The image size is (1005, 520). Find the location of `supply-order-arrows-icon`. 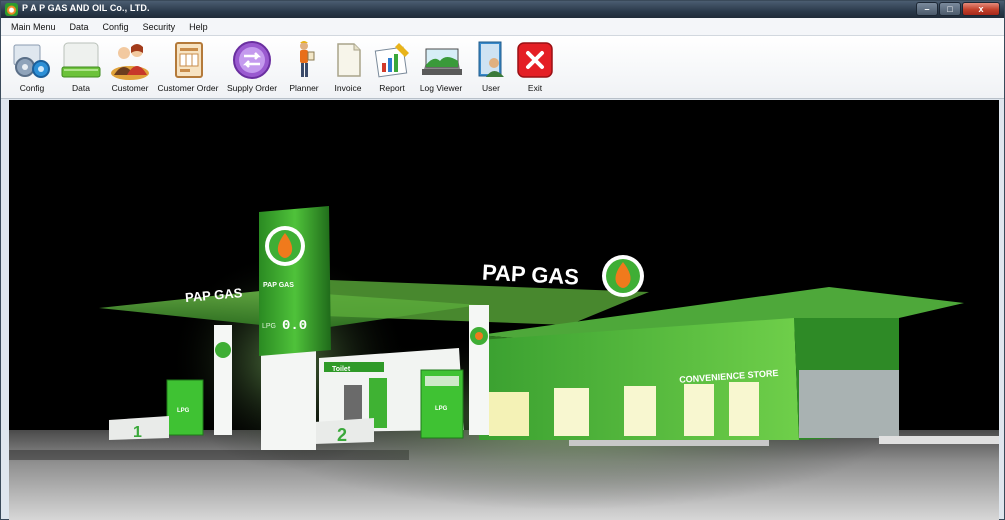

supply-order-arrows-icon is located at coordinates (252, 60).